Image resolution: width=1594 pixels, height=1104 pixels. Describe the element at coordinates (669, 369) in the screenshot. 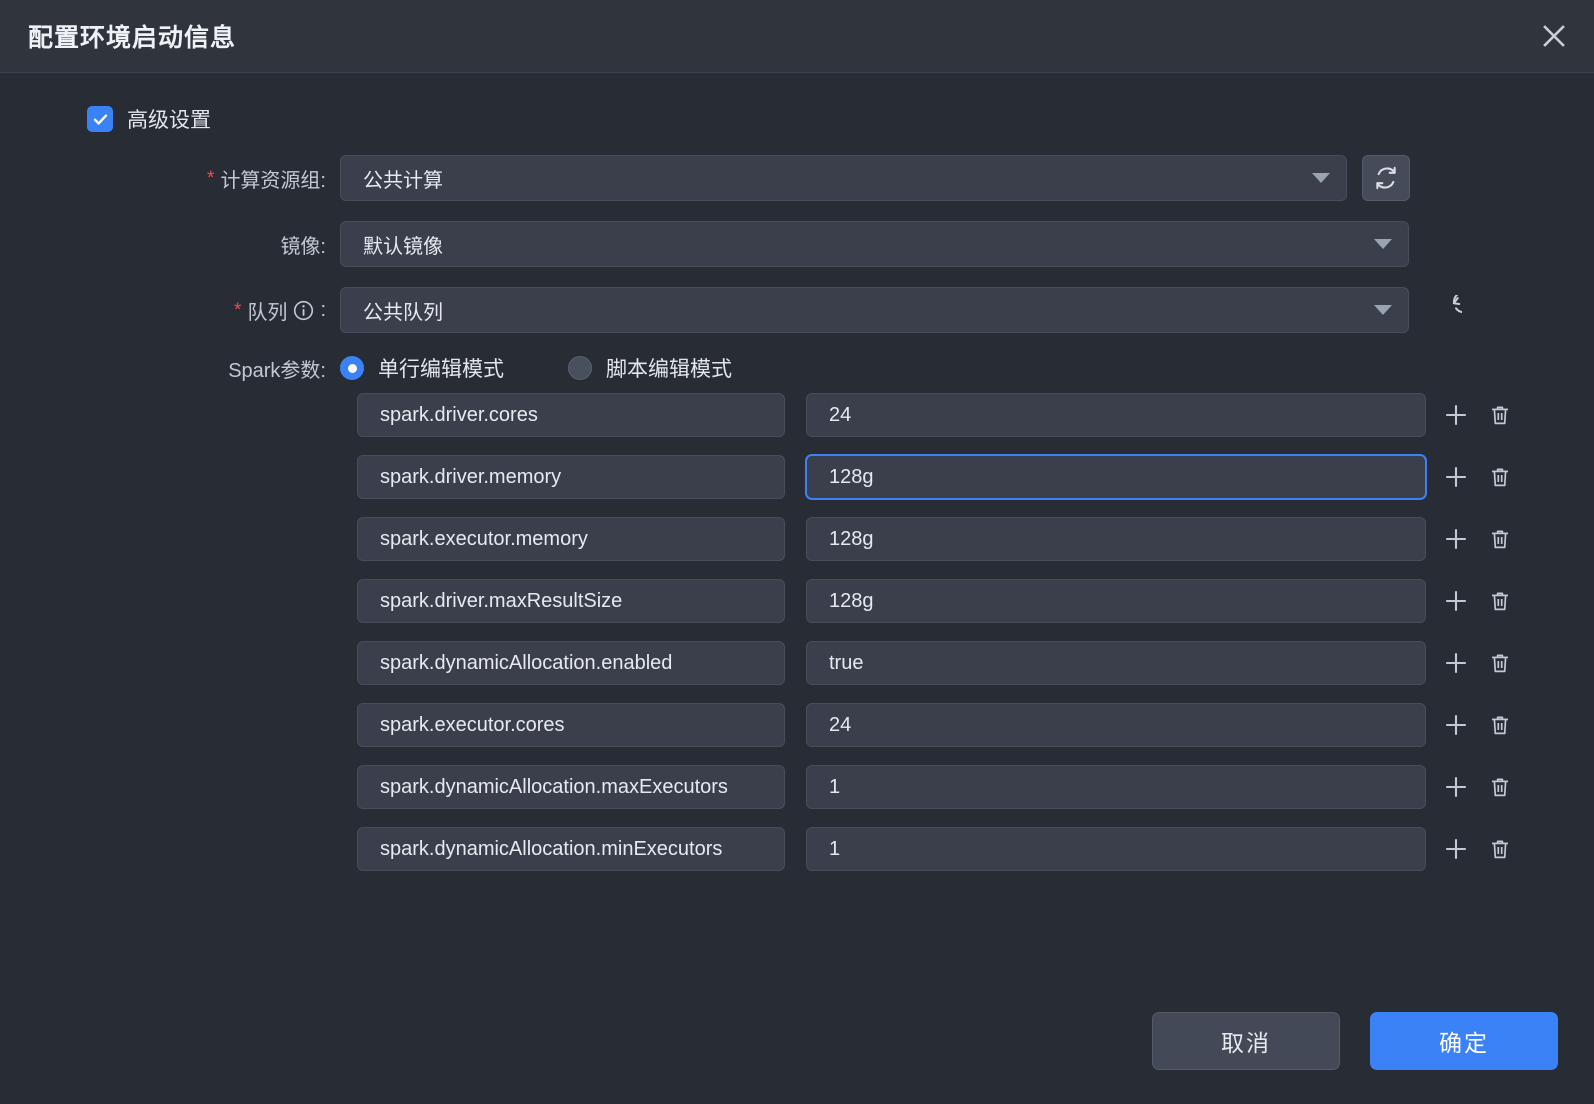

I see `radio-script-mode-label: 脚本编辑模式` at that location.